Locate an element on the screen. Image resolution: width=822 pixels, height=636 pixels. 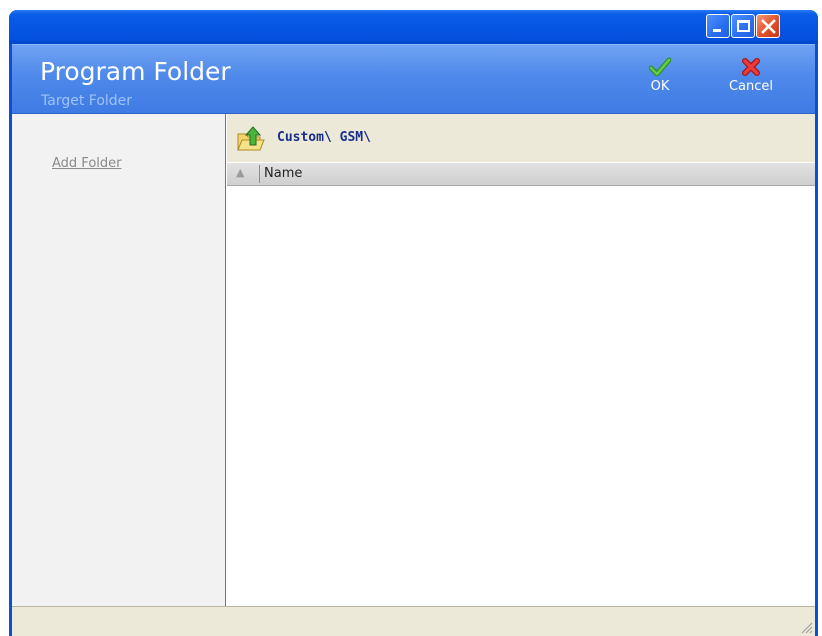
checkmark-icon is located at coordinates (660, 67).